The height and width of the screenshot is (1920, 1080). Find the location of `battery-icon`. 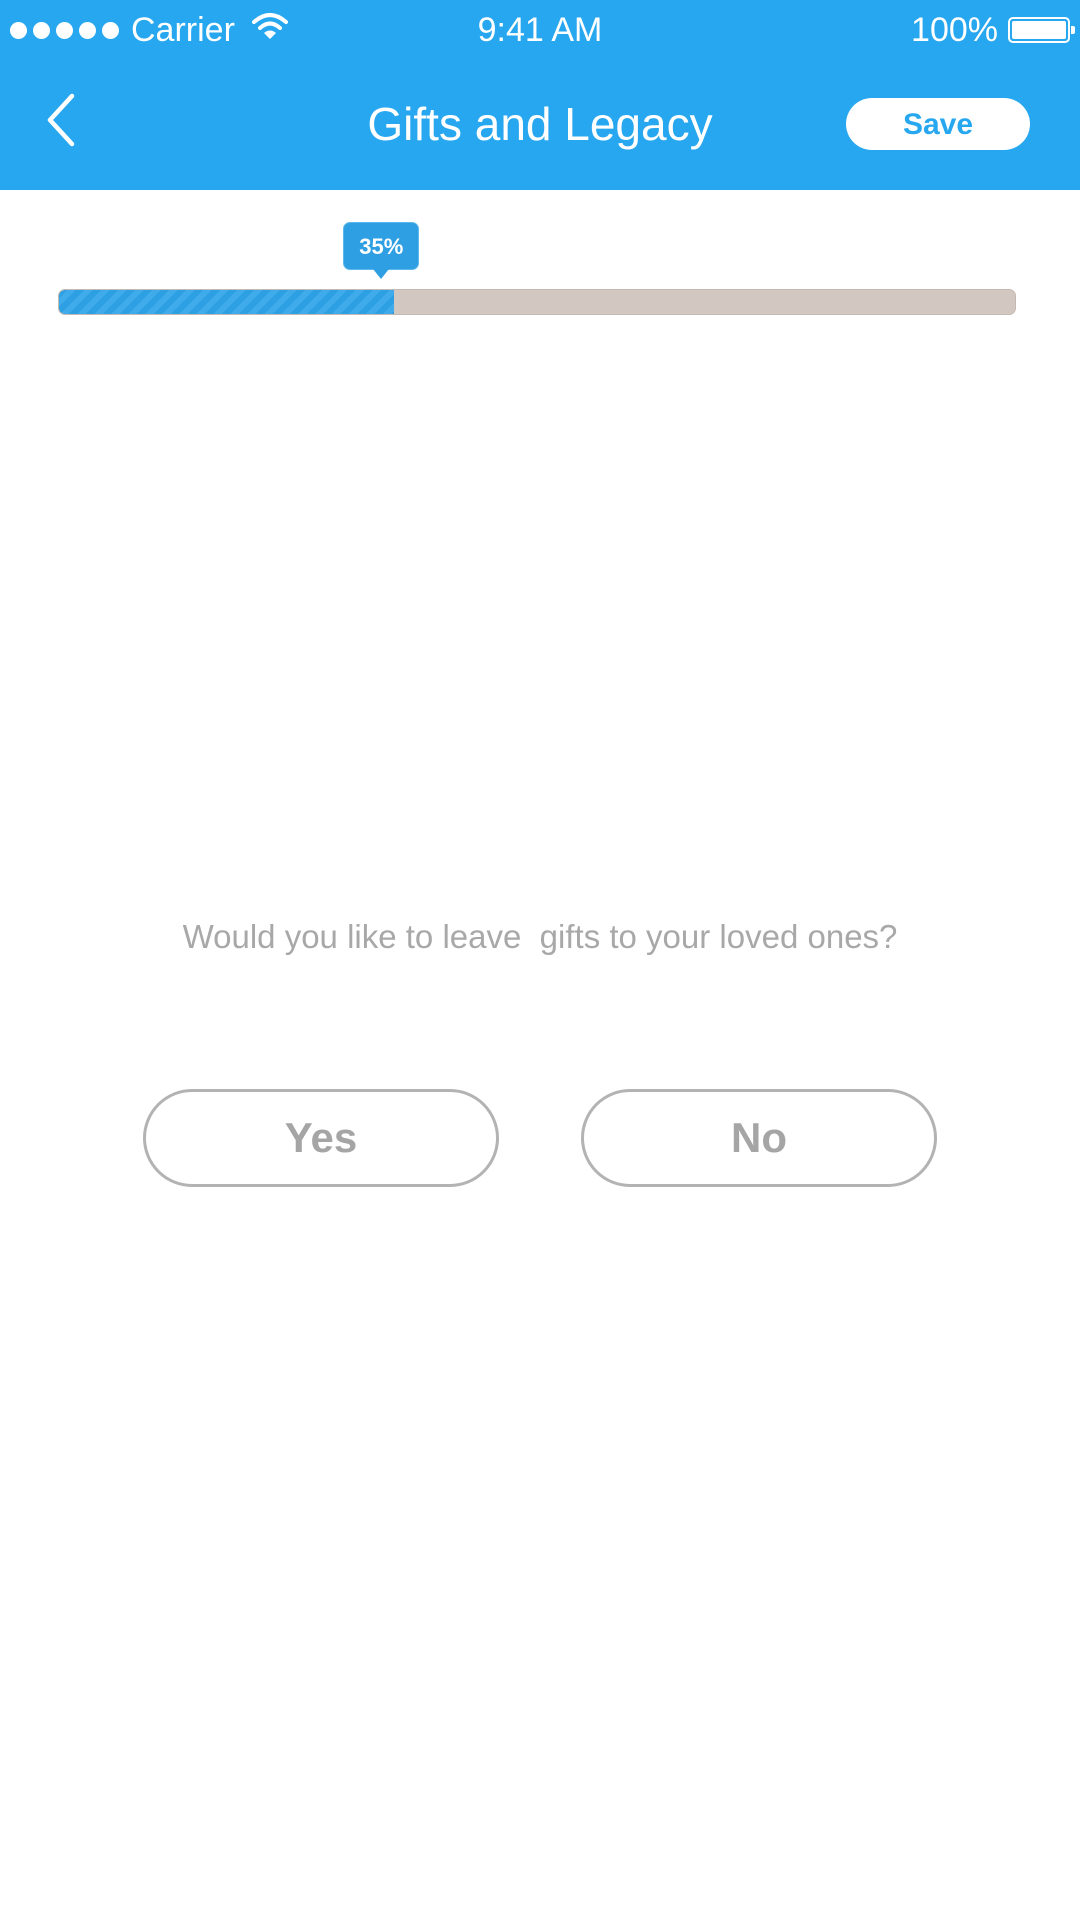

battery-icon is located at coordinates (1041, 30).